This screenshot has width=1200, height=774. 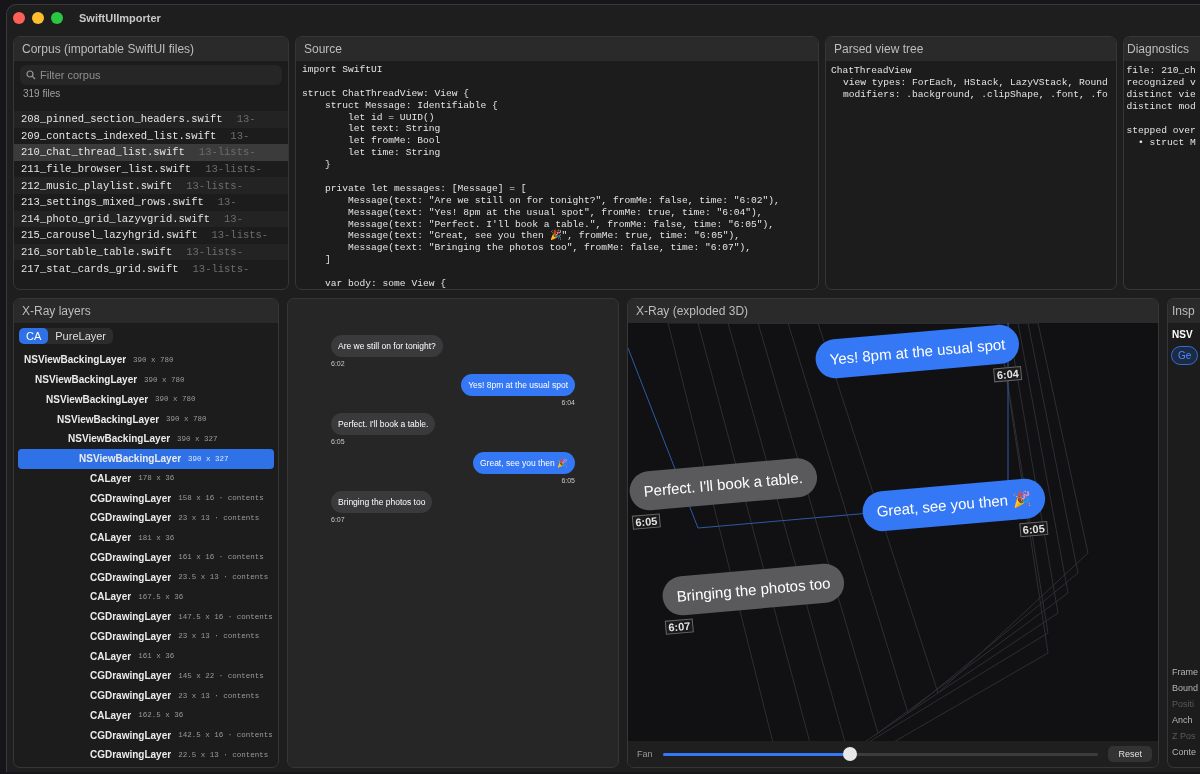 What do you see at coordinates (119, 135) in the screenshot?
I see `file-name: 209_contacts_indexed_list.swift` at bounding box center [119, 135].